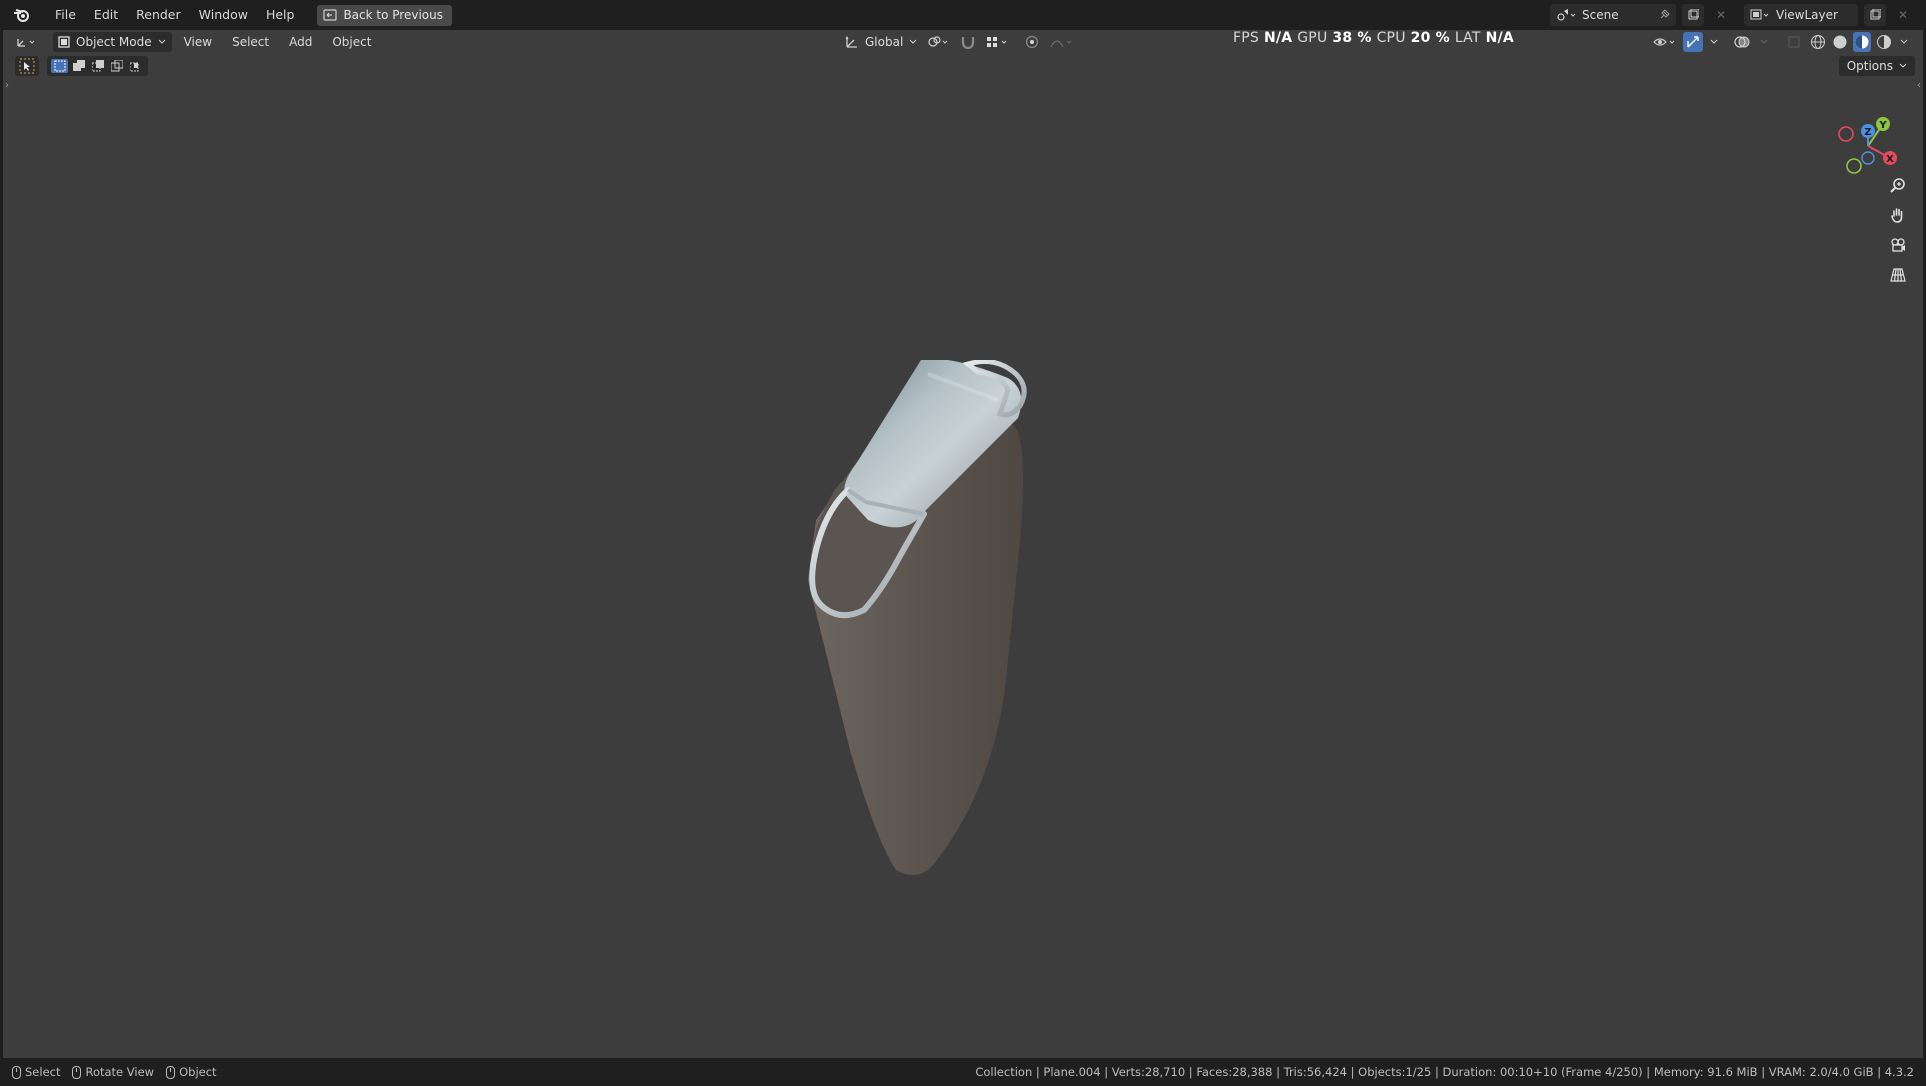 This screenshot has height=1086, width=1926. Describe the element at coordinates (171, 1072) in the screenshot. I see `mouse-right-icon` at that location.